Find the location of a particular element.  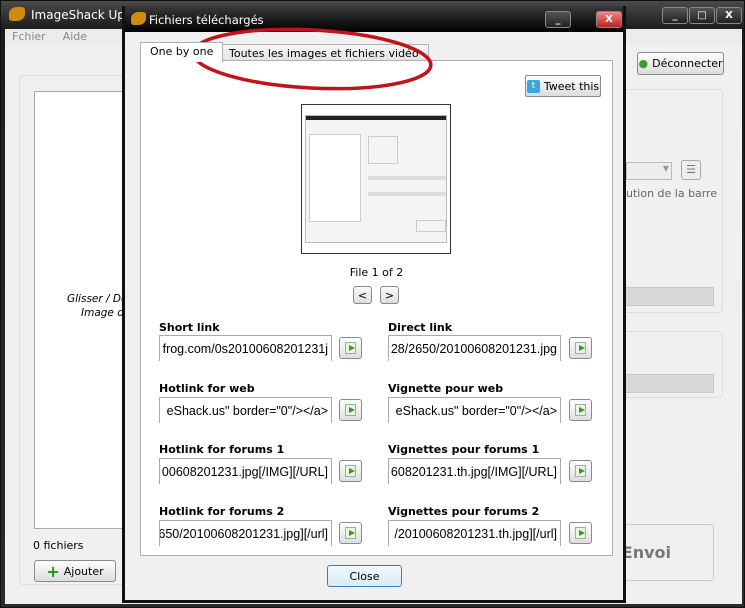

maximize-button: □ is located at coordinates (702, 15).